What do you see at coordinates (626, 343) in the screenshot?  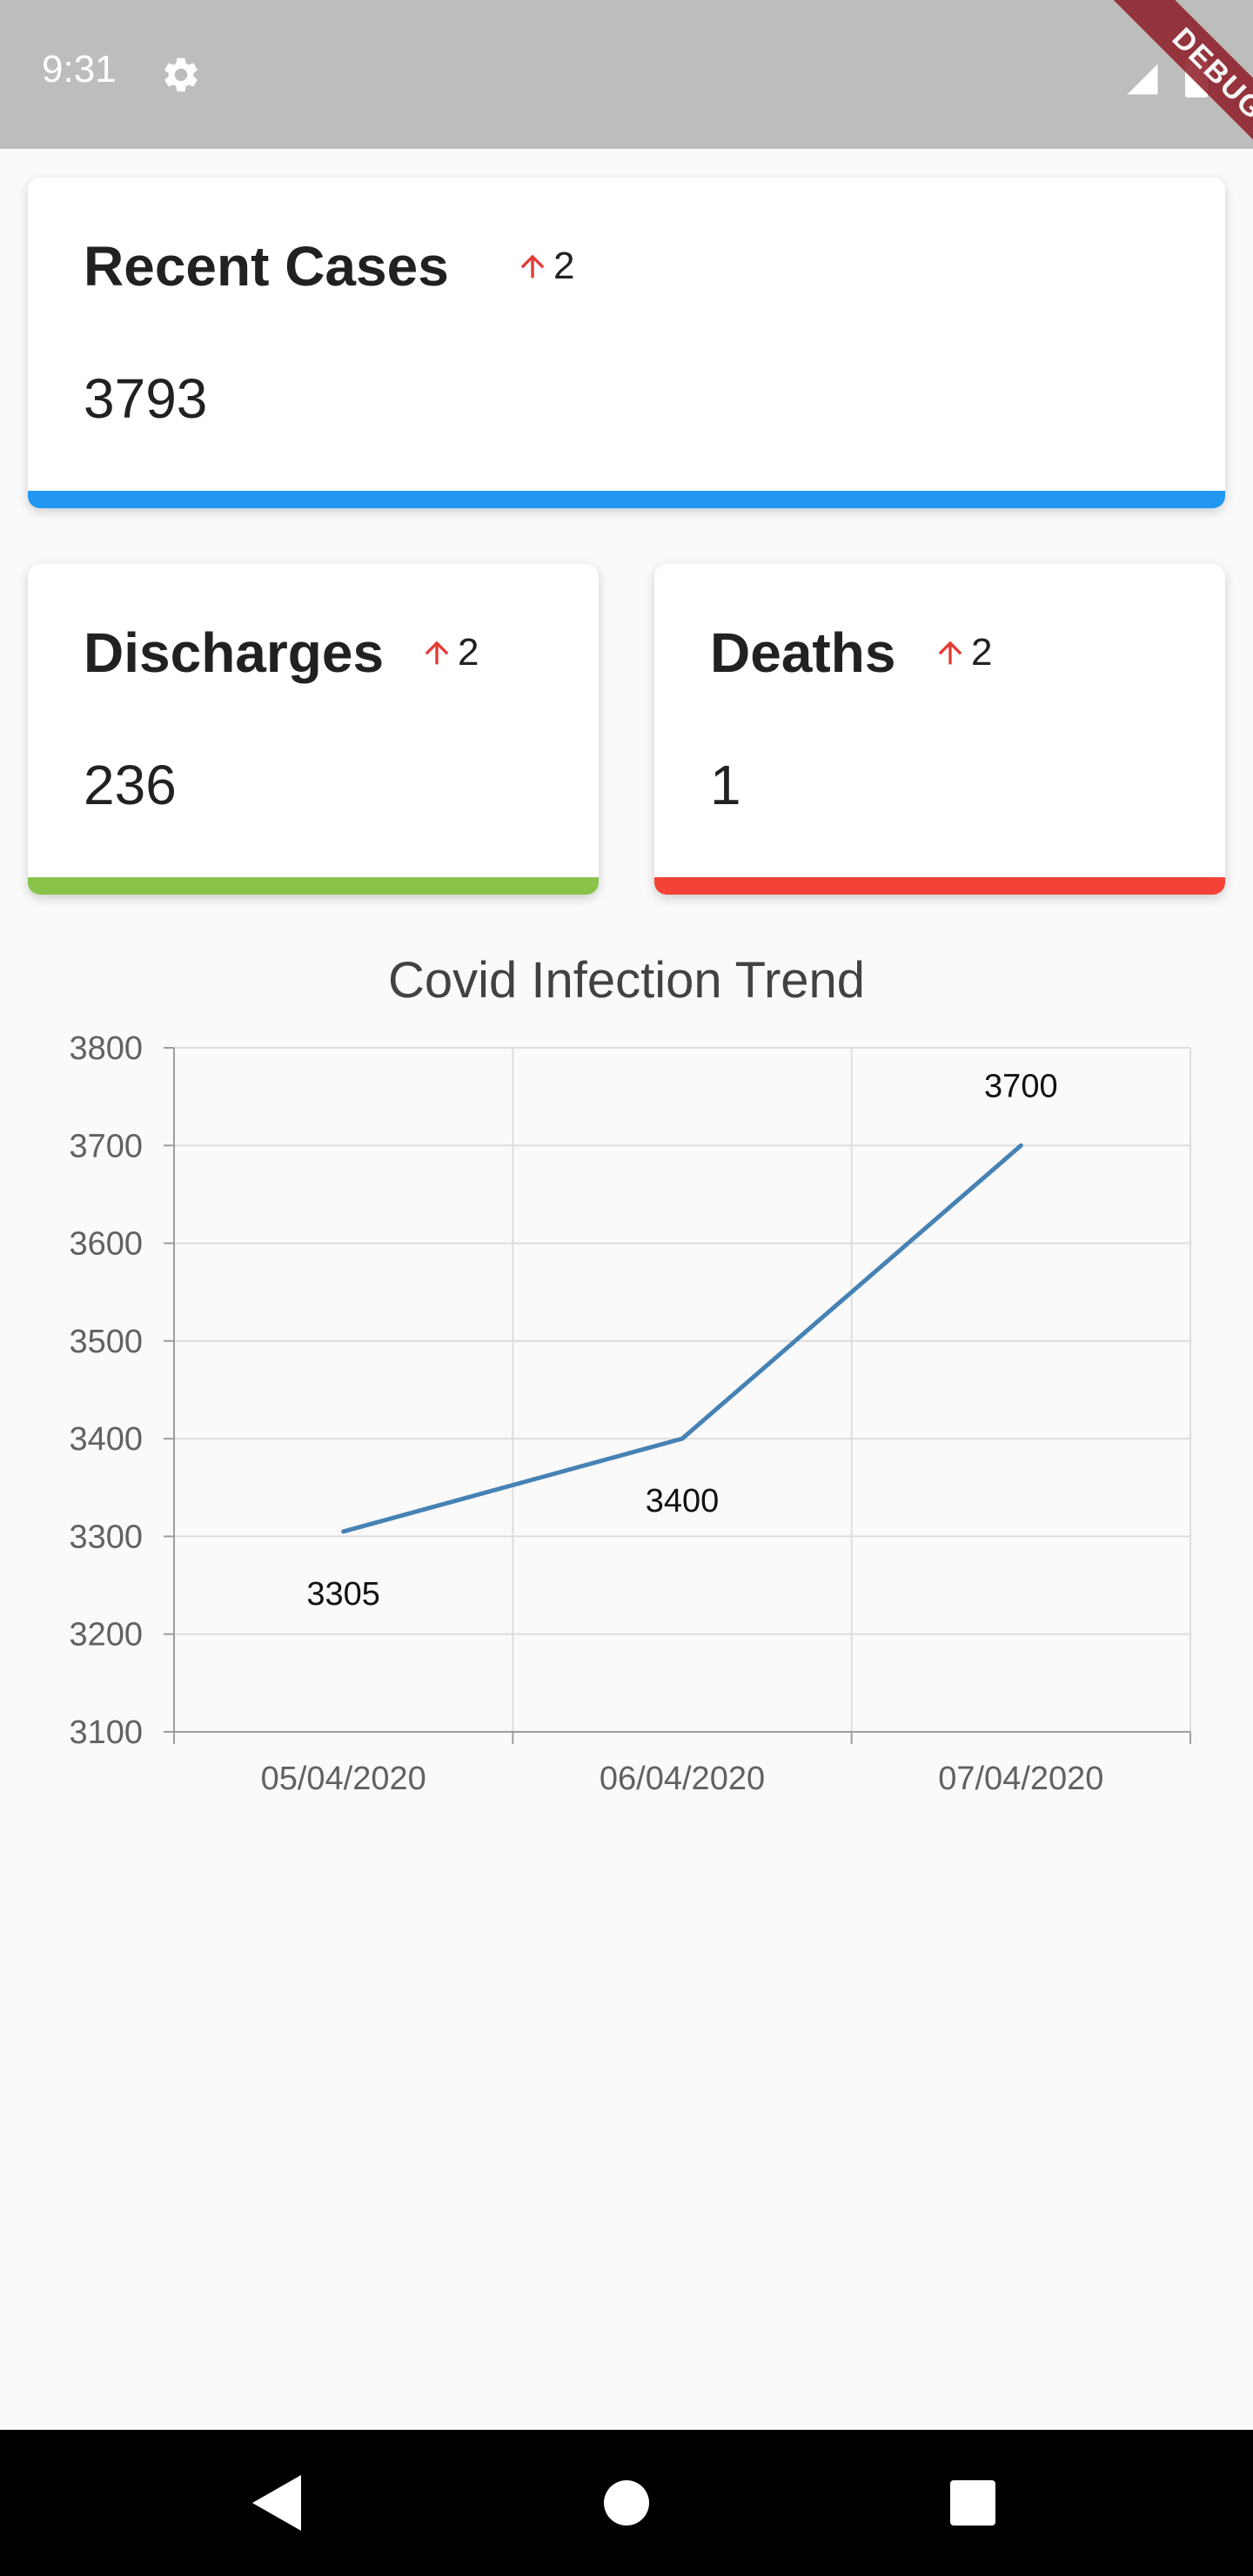 I see `recent-cases-card: Recent Cases 2 3793` at bounding box center [626, 343].